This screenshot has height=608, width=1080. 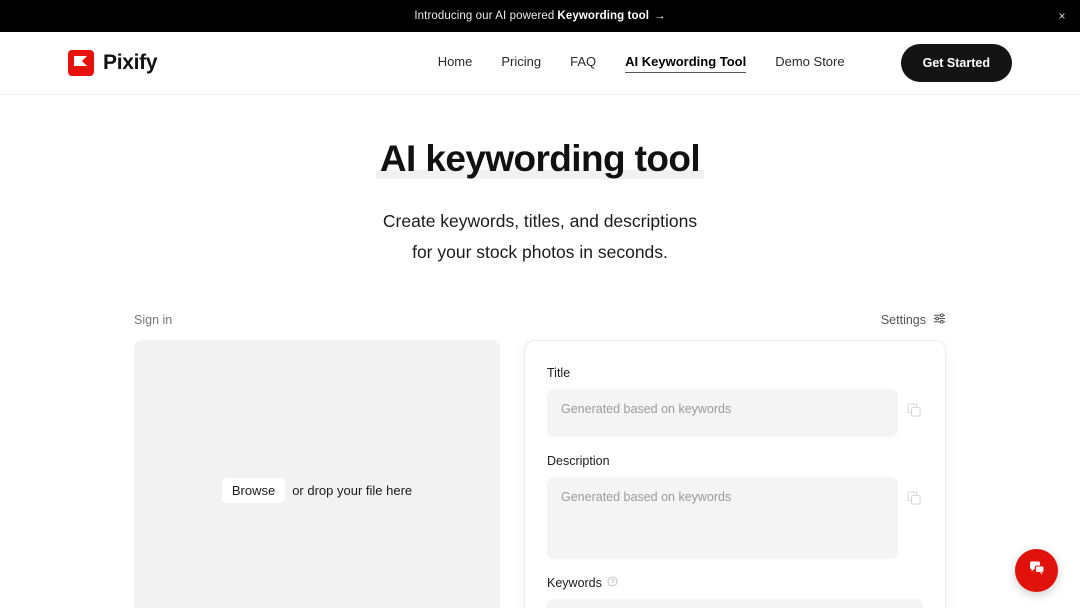 I want to click on keywords-row, so click(x=735, y=603).